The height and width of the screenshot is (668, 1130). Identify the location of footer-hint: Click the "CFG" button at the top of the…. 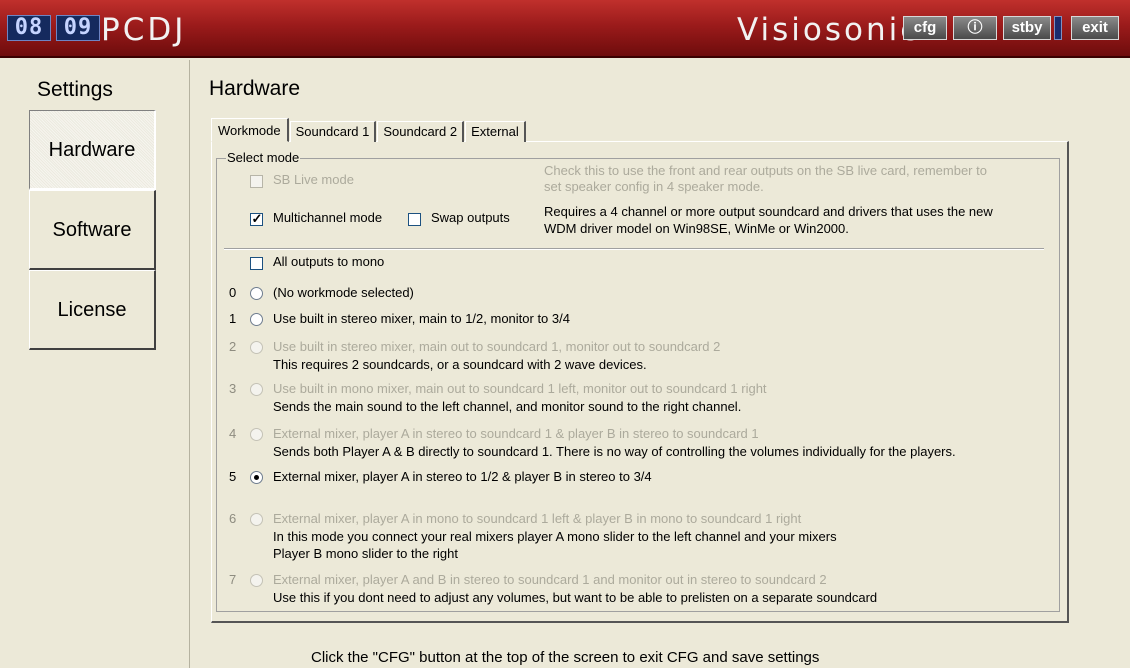
(565, 657).